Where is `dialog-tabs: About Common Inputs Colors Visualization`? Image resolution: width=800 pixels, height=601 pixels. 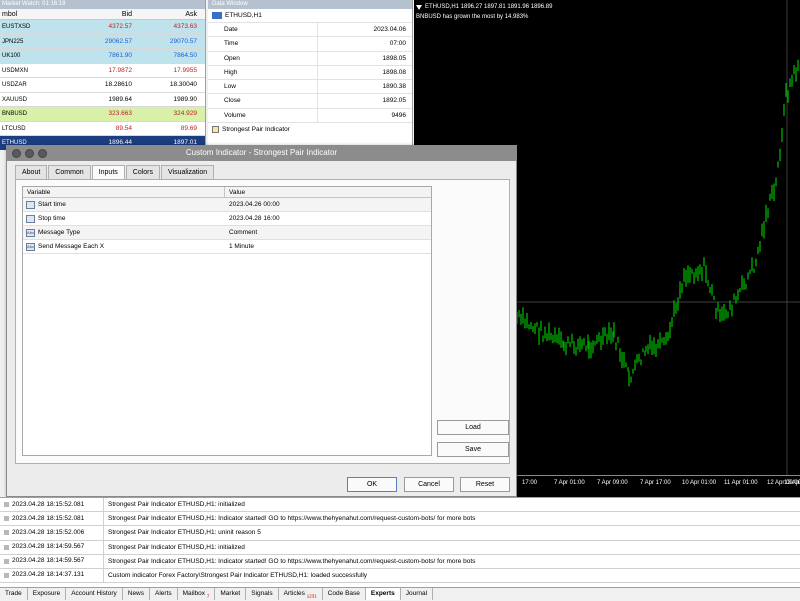
dialog-tabs: About Common Inputs Colors Visualization is located at coordinates (115, 172).